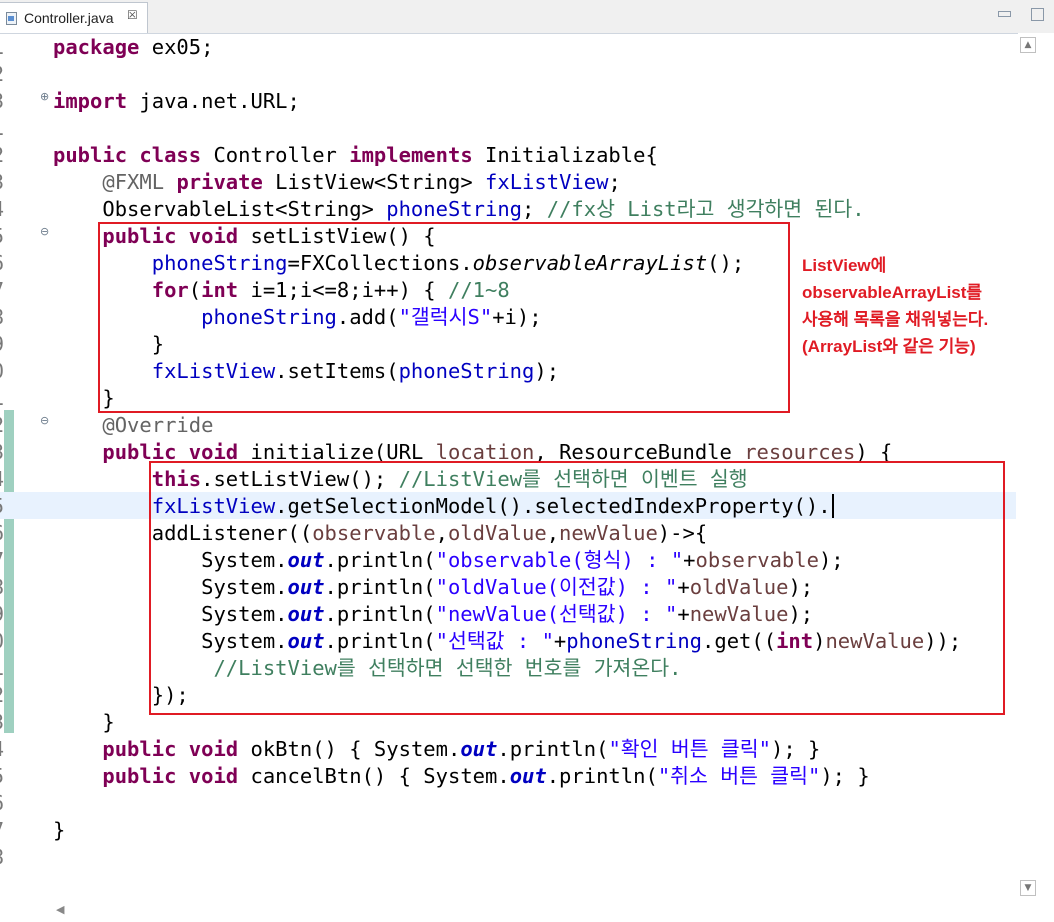 This screenshot has height=922, width=1054. What do you see at coordinates (2, 857) in the screenshot?
I see `line-number: 38` at bounding box center [2, 857].